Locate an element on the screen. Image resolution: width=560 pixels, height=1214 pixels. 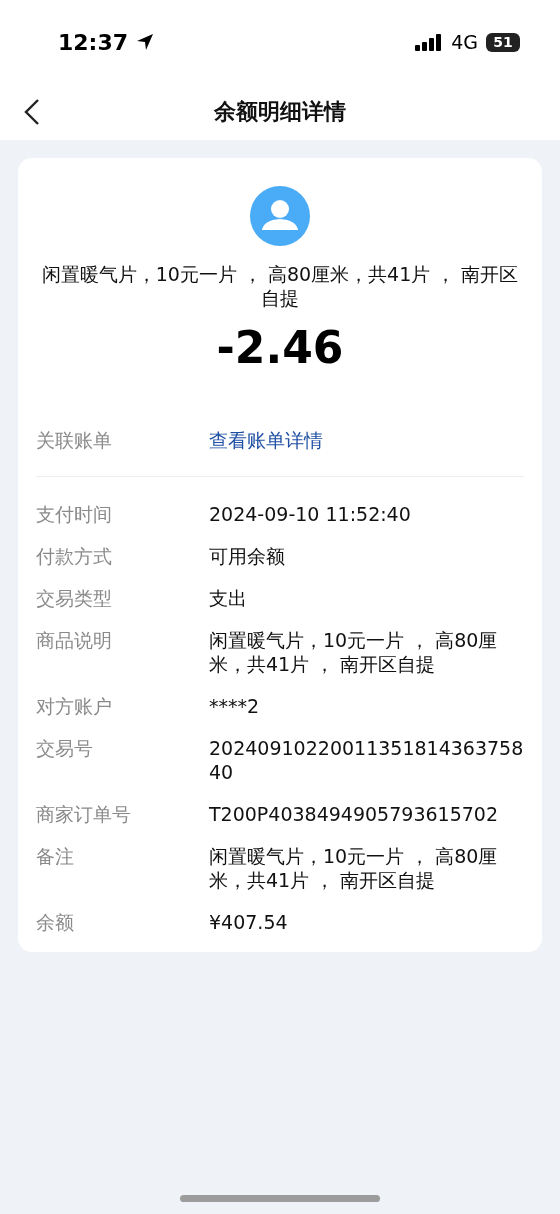
detail-value: 可用余额 is located at coordinates (247, 556).